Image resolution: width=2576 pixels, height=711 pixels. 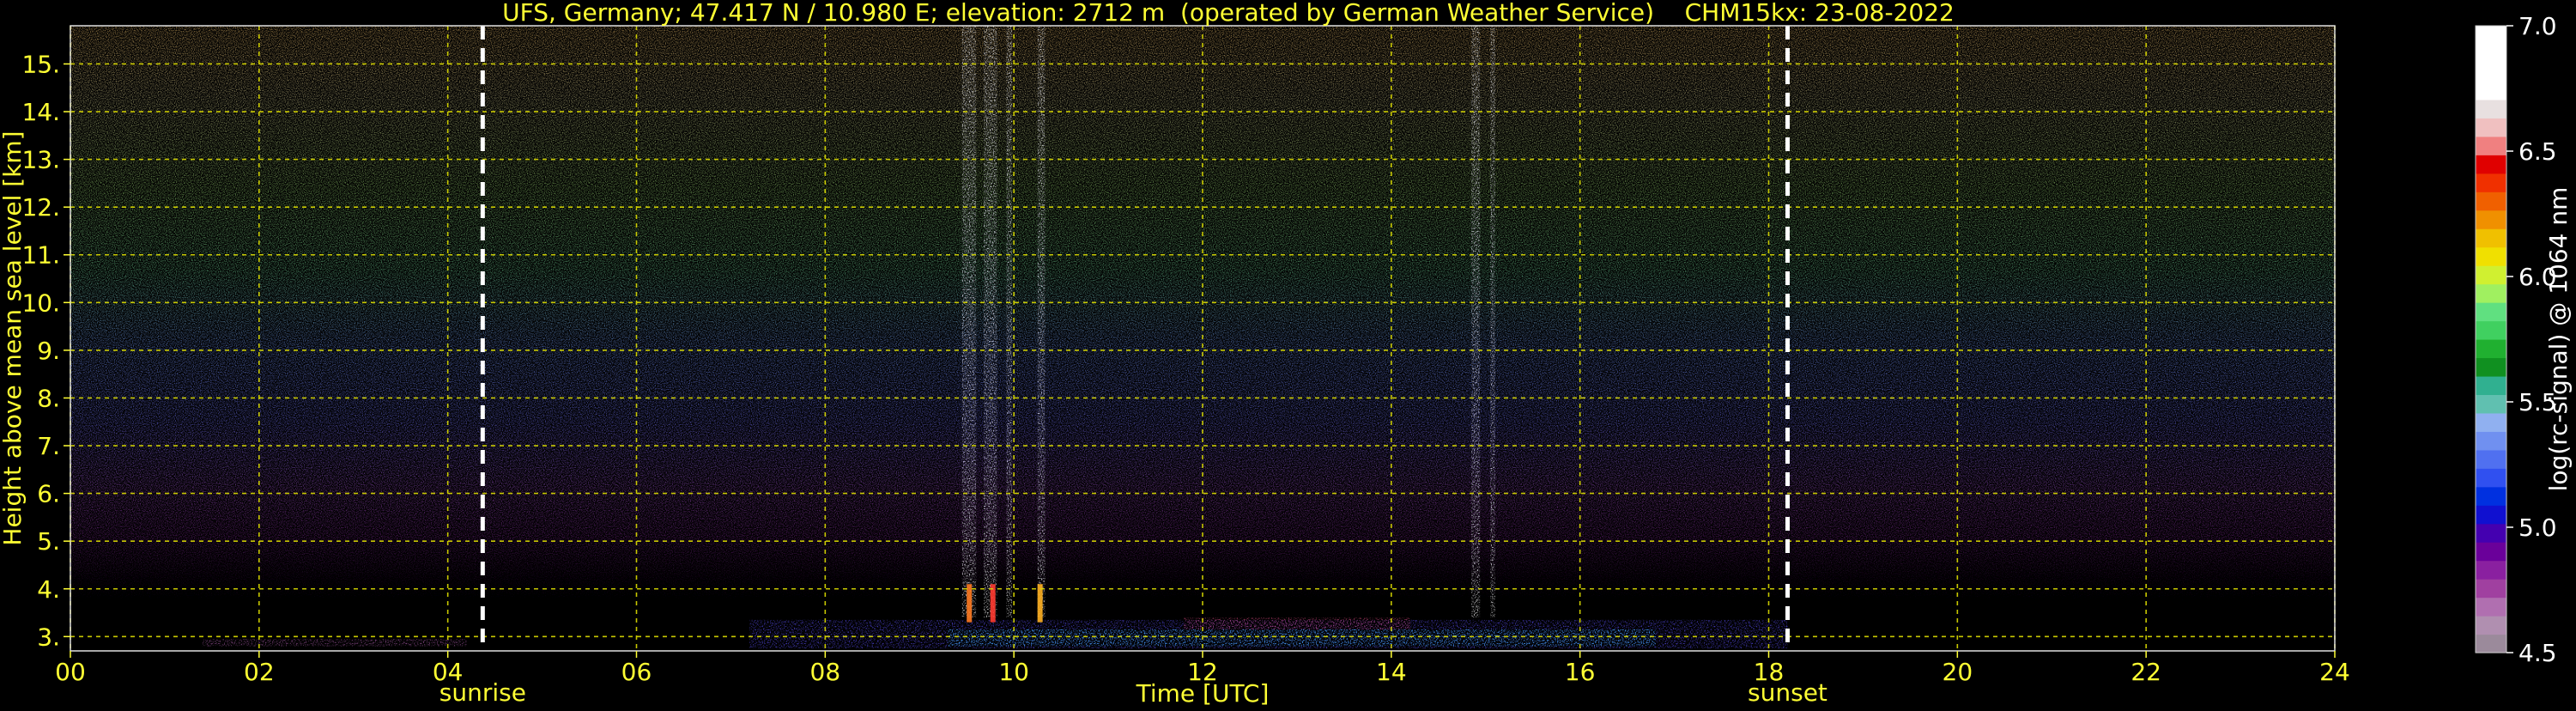 What do you see at coordinates (48, 494) in the screenshot?
I see `y-tick-label: 6.` at bounding box center [48, 494].